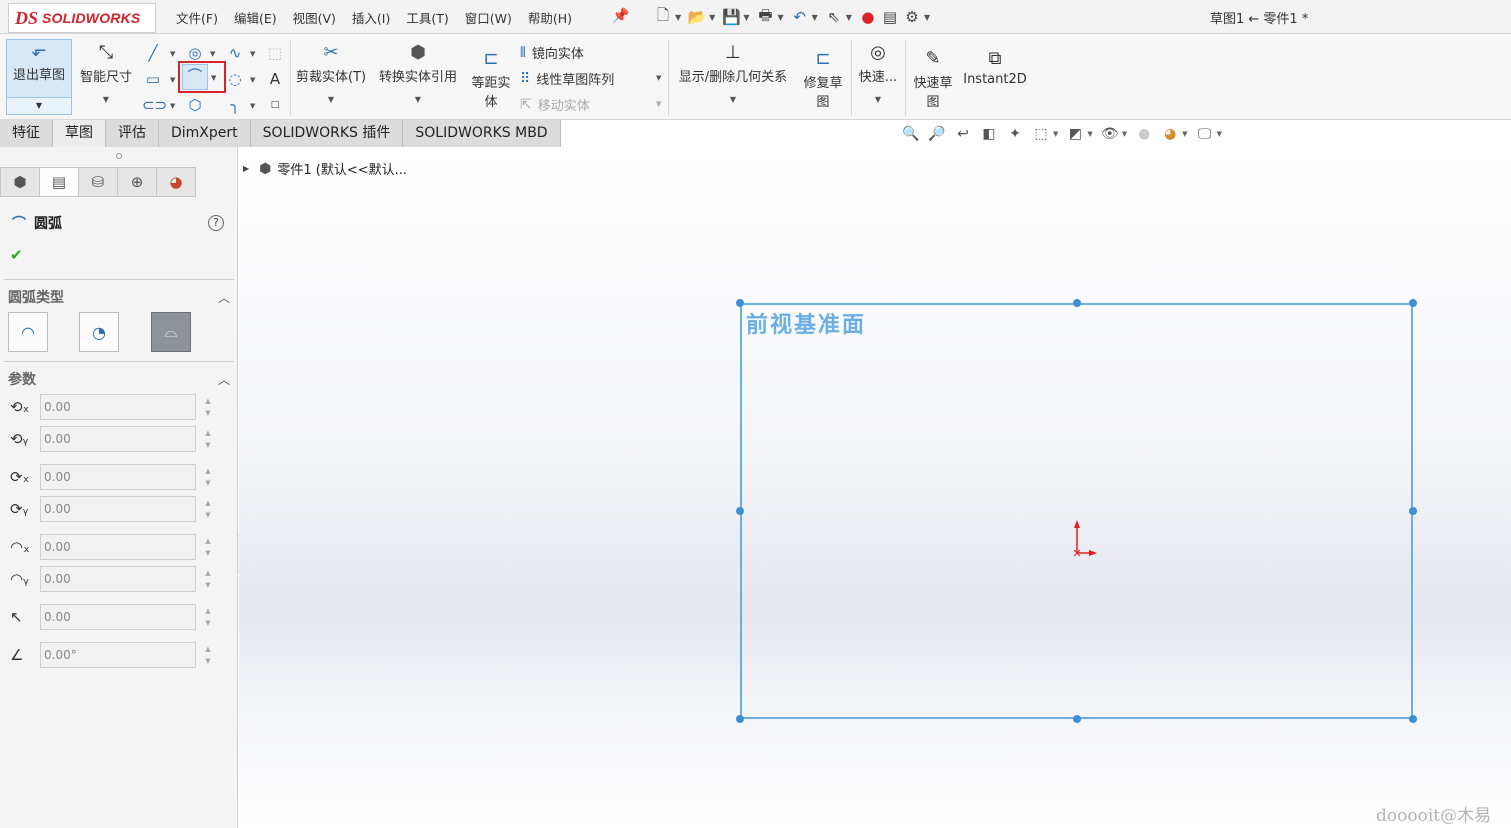  What do you see at coordinates (658, 78) in the screenshot?
I see `linear-pattern-dropdown-icon: ▼` at bounding box center [658, 78].